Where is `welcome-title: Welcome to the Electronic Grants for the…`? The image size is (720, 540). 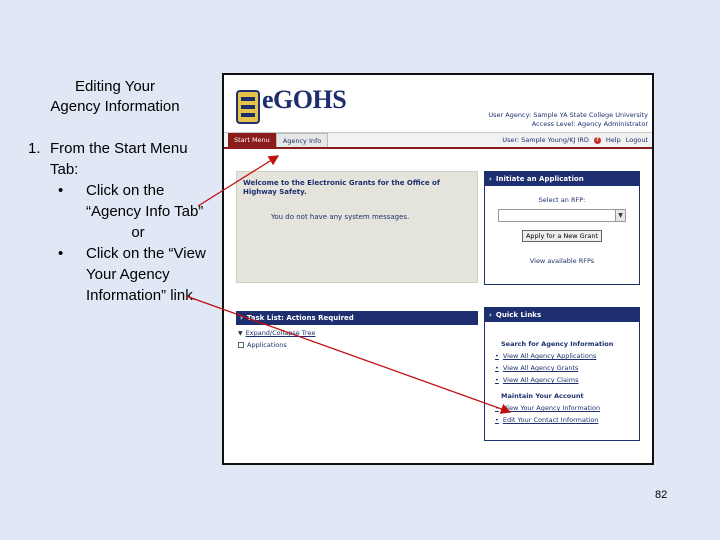 welcome-title: Welcome to the Electronic Grants for the… is located at coordinates (341, 187).